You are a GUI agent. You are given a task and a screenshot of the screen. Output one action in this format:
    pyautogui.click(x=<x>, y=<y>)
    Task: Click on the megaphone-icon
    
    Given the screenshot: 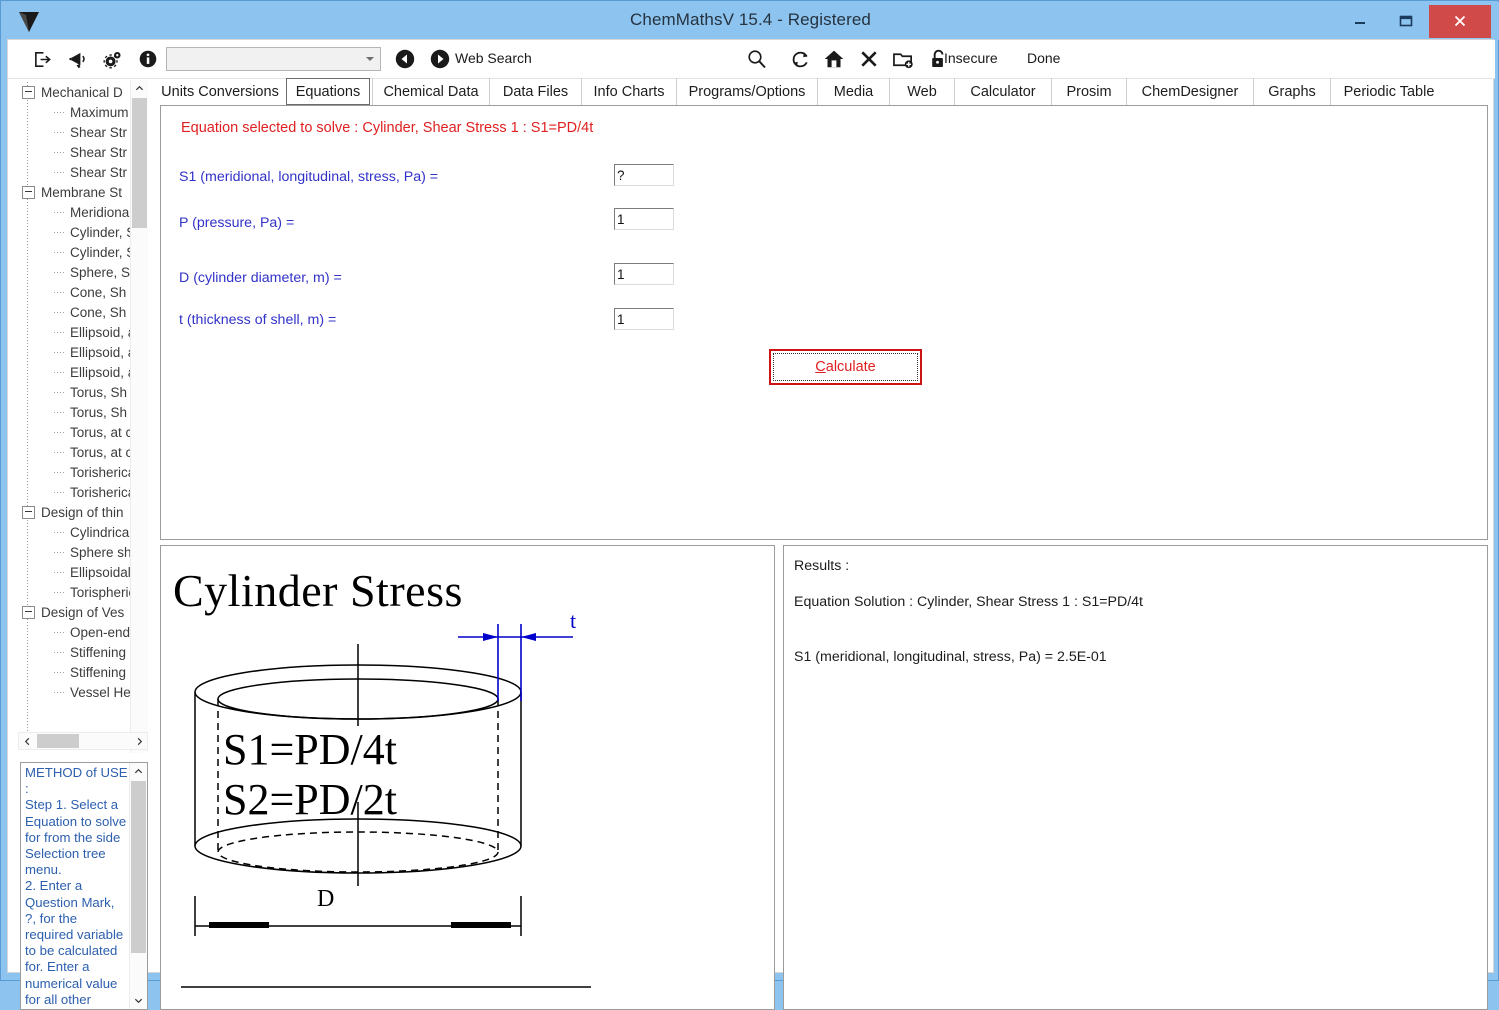 What is the action you would take?
    pyautogui.click(x=78, y=59)
    